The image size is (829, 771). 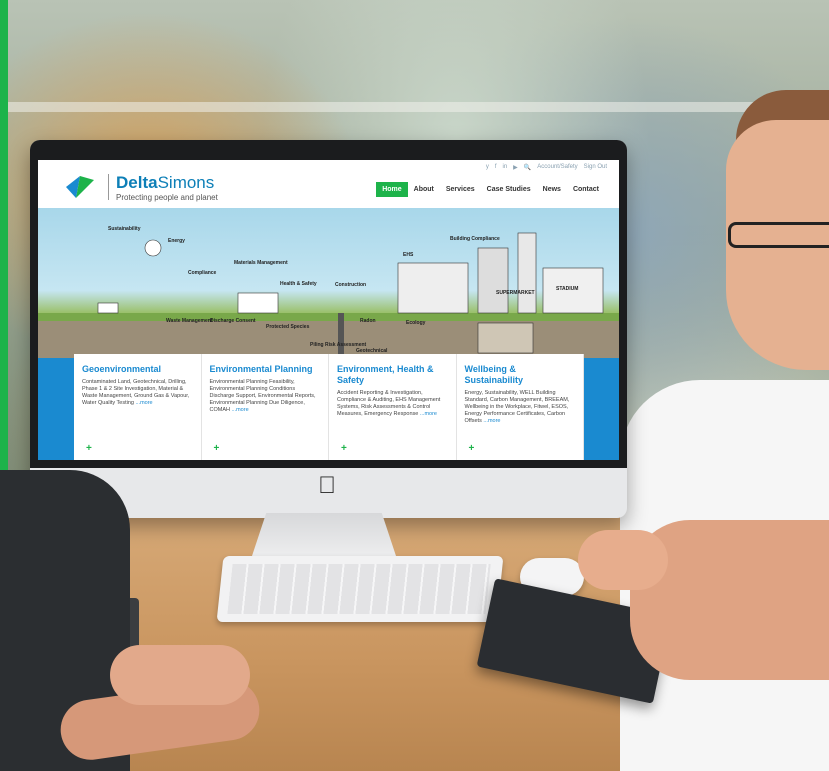 What do you see at coordinates (122, 369) in the screenshot?
I see `card-title: Geoenvironmental` at bounding box center [122, 369].